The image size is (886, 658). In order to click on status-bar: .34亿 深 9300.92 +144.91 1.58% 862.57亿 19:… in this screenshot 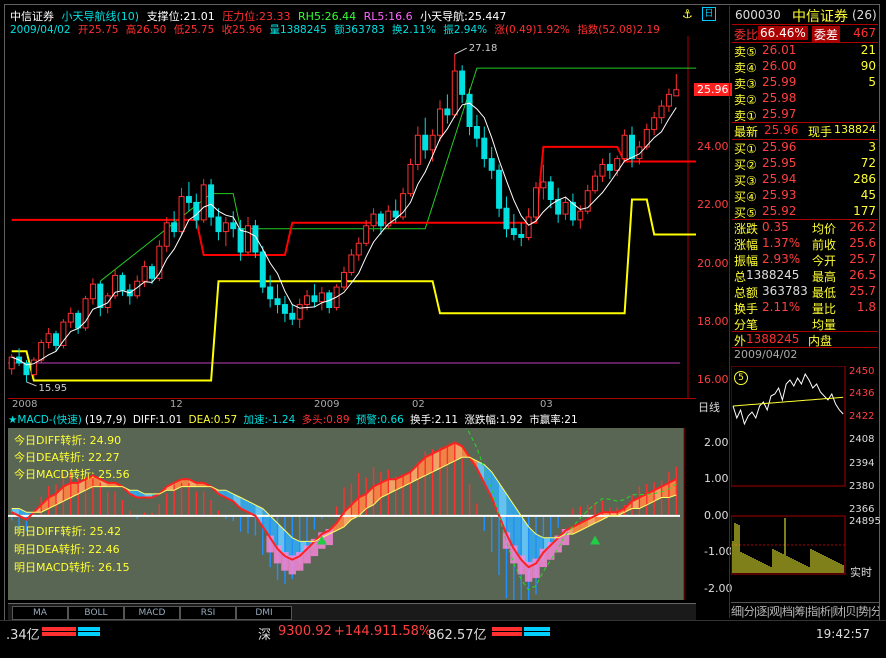, I will do `click(443, 637)`.